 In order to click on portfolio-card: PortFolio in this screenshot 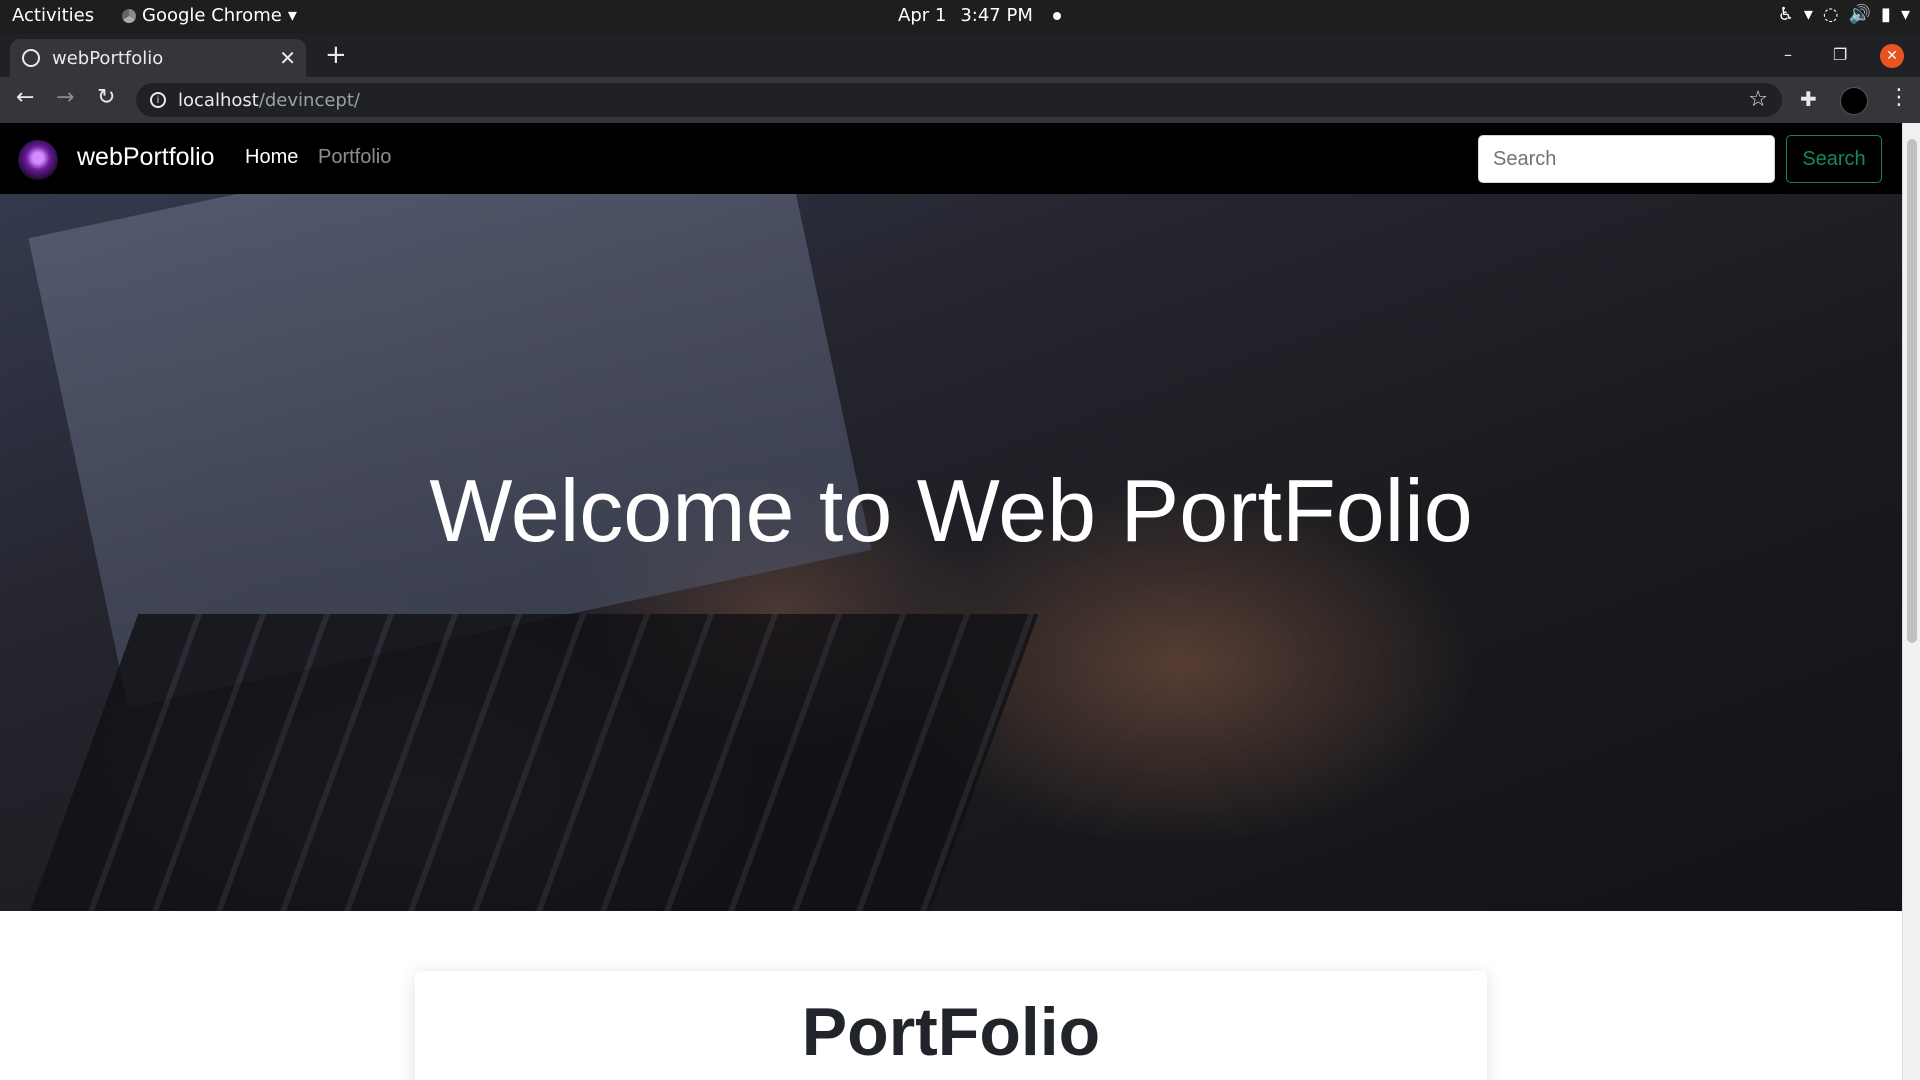, I will do `click(951, 1025)`.